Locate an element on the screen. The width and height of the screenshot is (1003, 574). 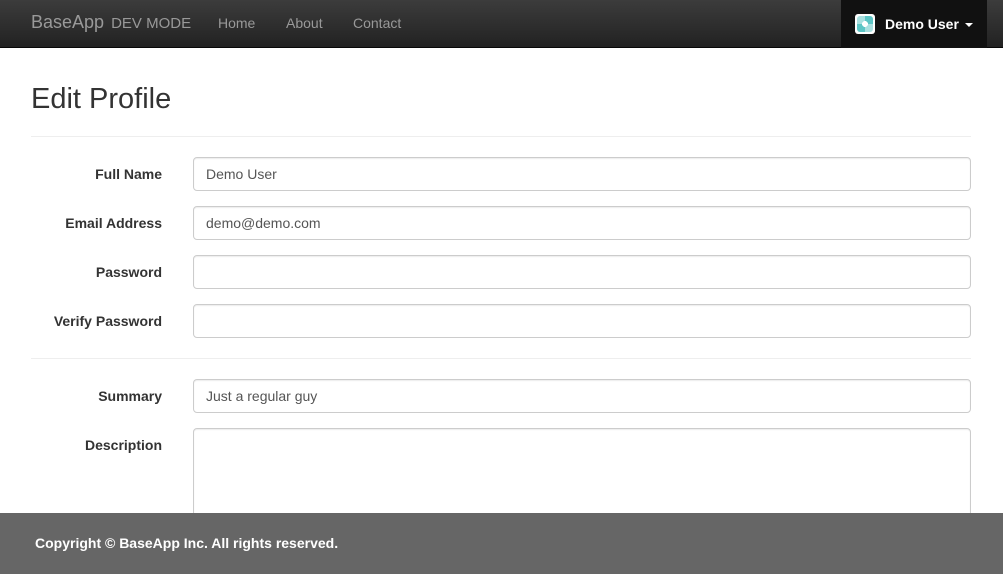
summary-input is located at coordinates (582, 396).